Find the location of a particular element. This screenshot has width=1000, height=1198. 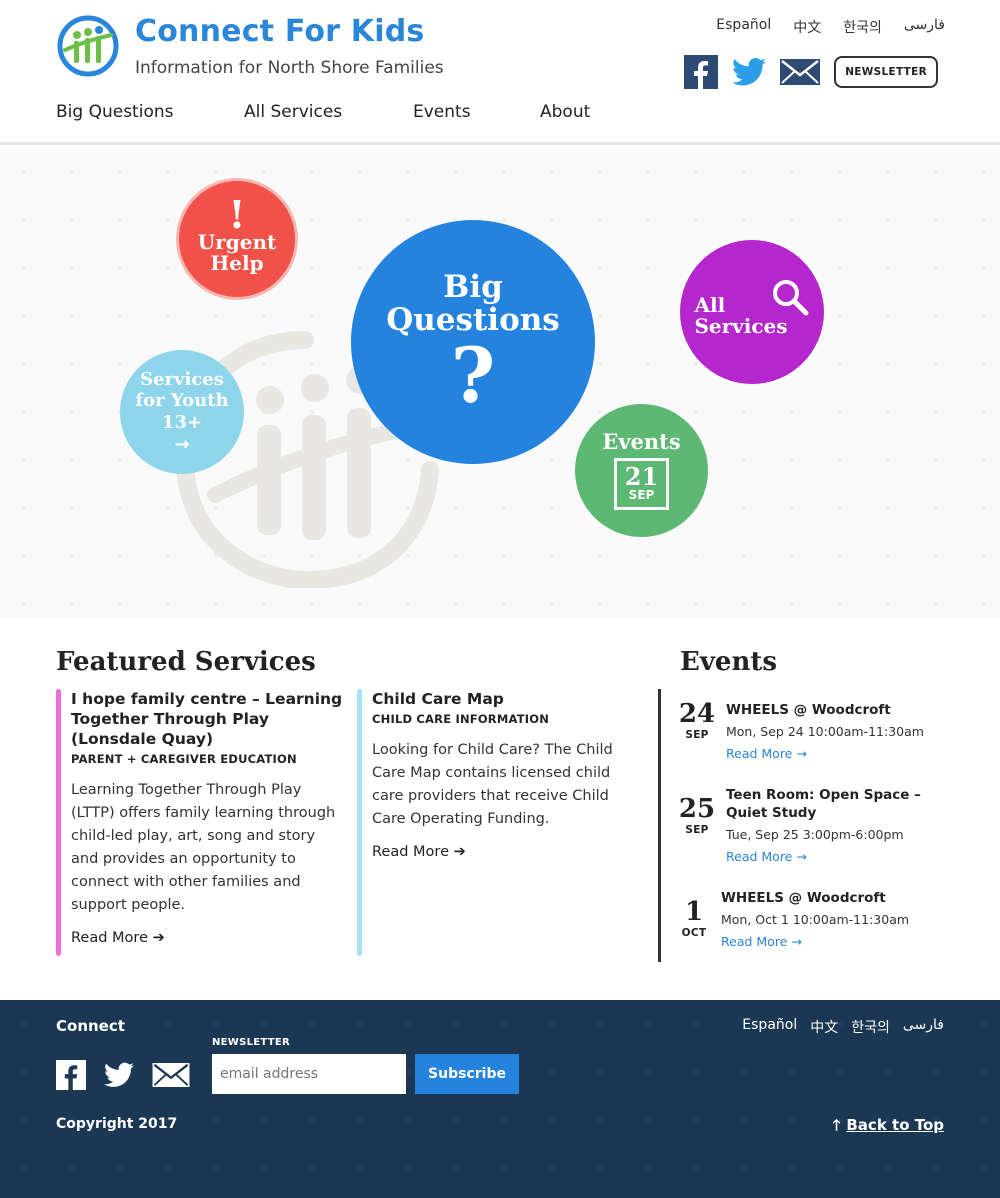

event-date: 1 OCT is located at coordinates (694, 919).